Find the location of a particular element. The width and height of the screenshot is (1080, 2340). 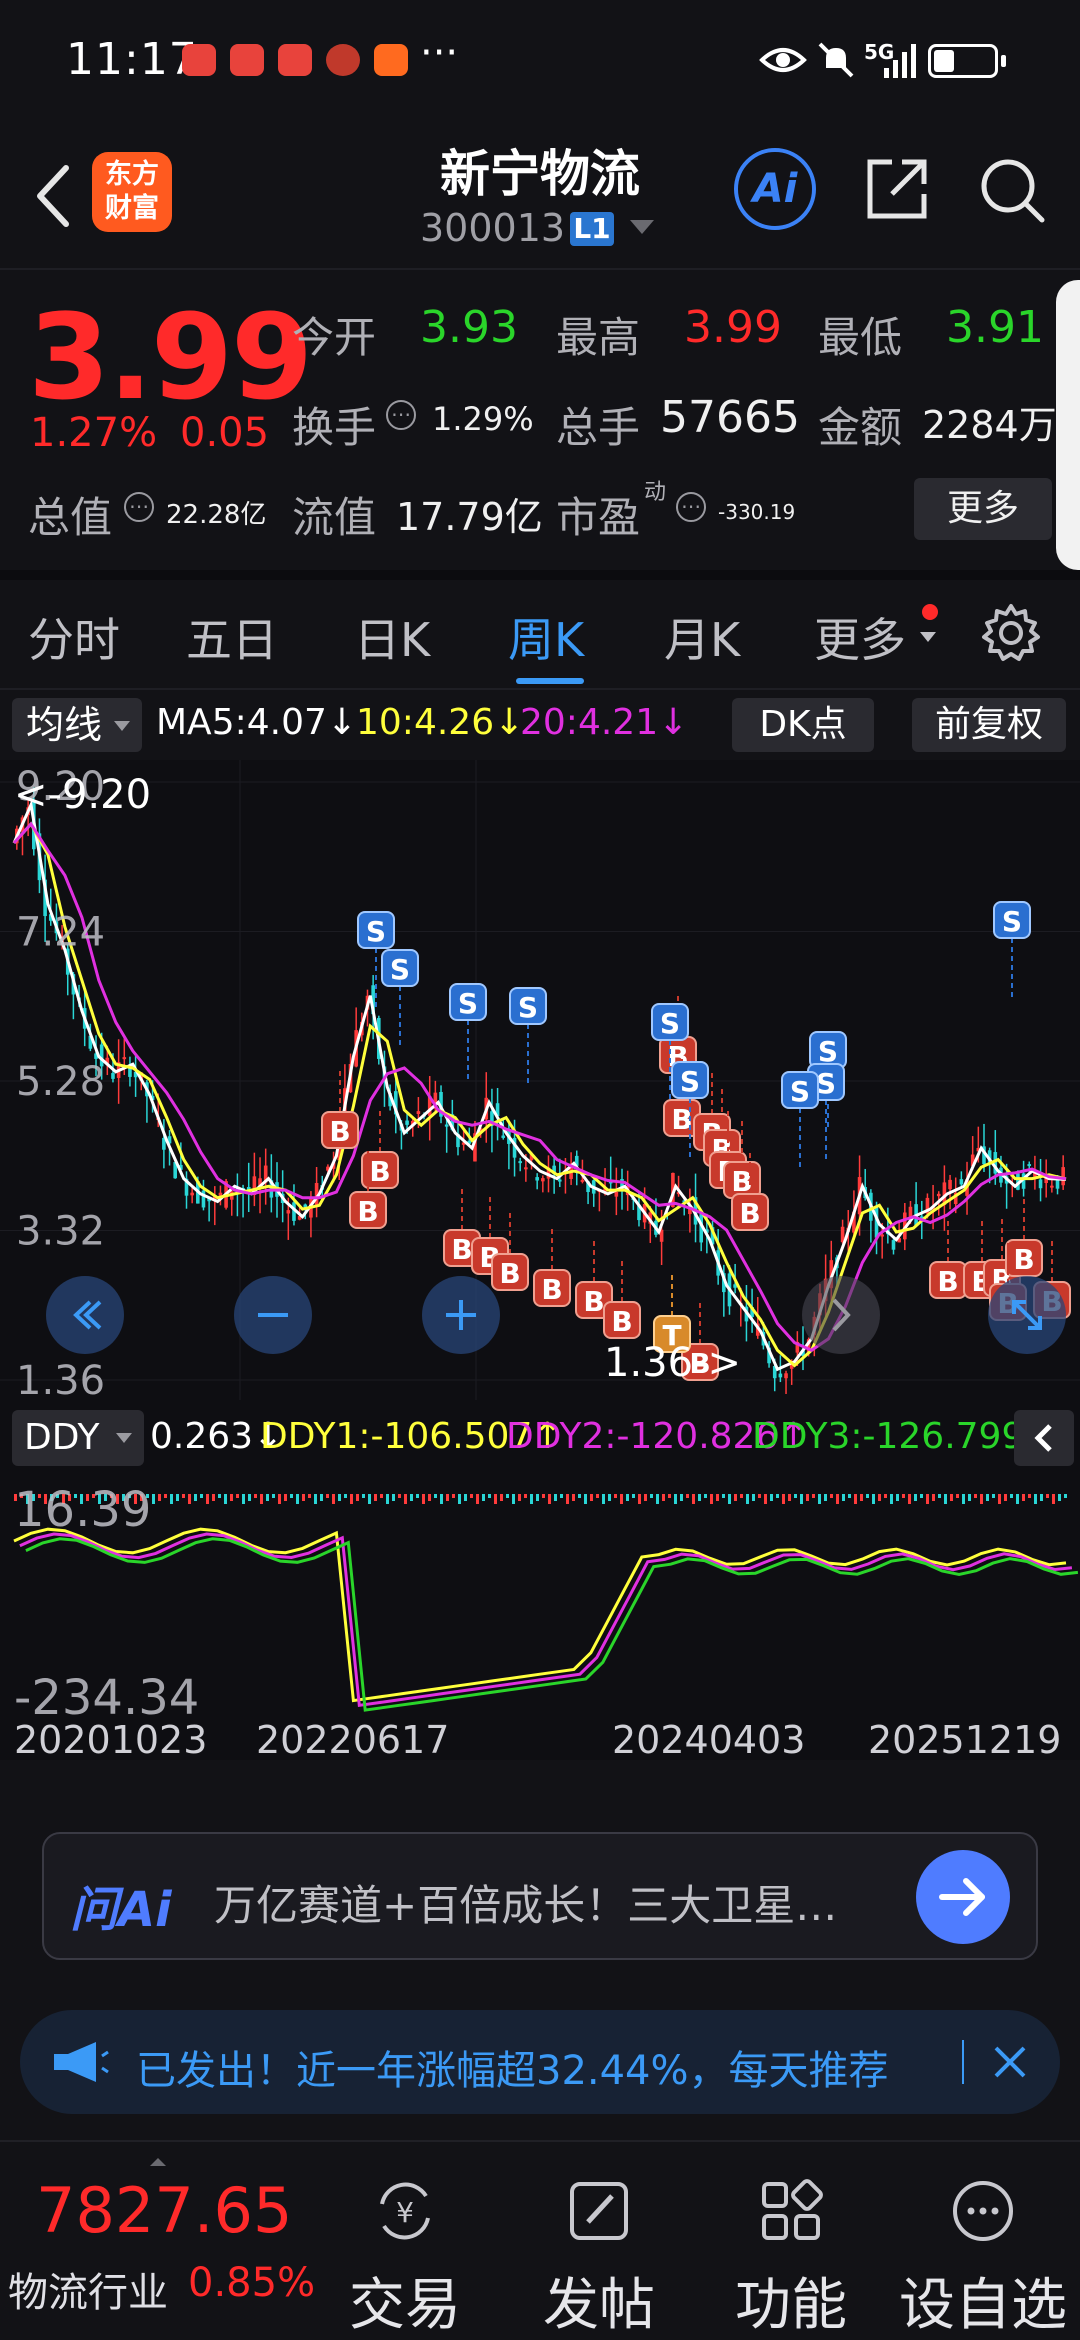

grid-icon is located at coordinates (792, 2209).